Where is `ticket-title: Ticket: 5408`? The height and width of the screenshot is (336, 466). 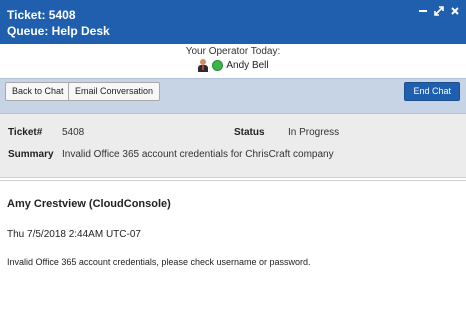
ticket-title: Ticket: 5408 is located at coordinates (41, 15).